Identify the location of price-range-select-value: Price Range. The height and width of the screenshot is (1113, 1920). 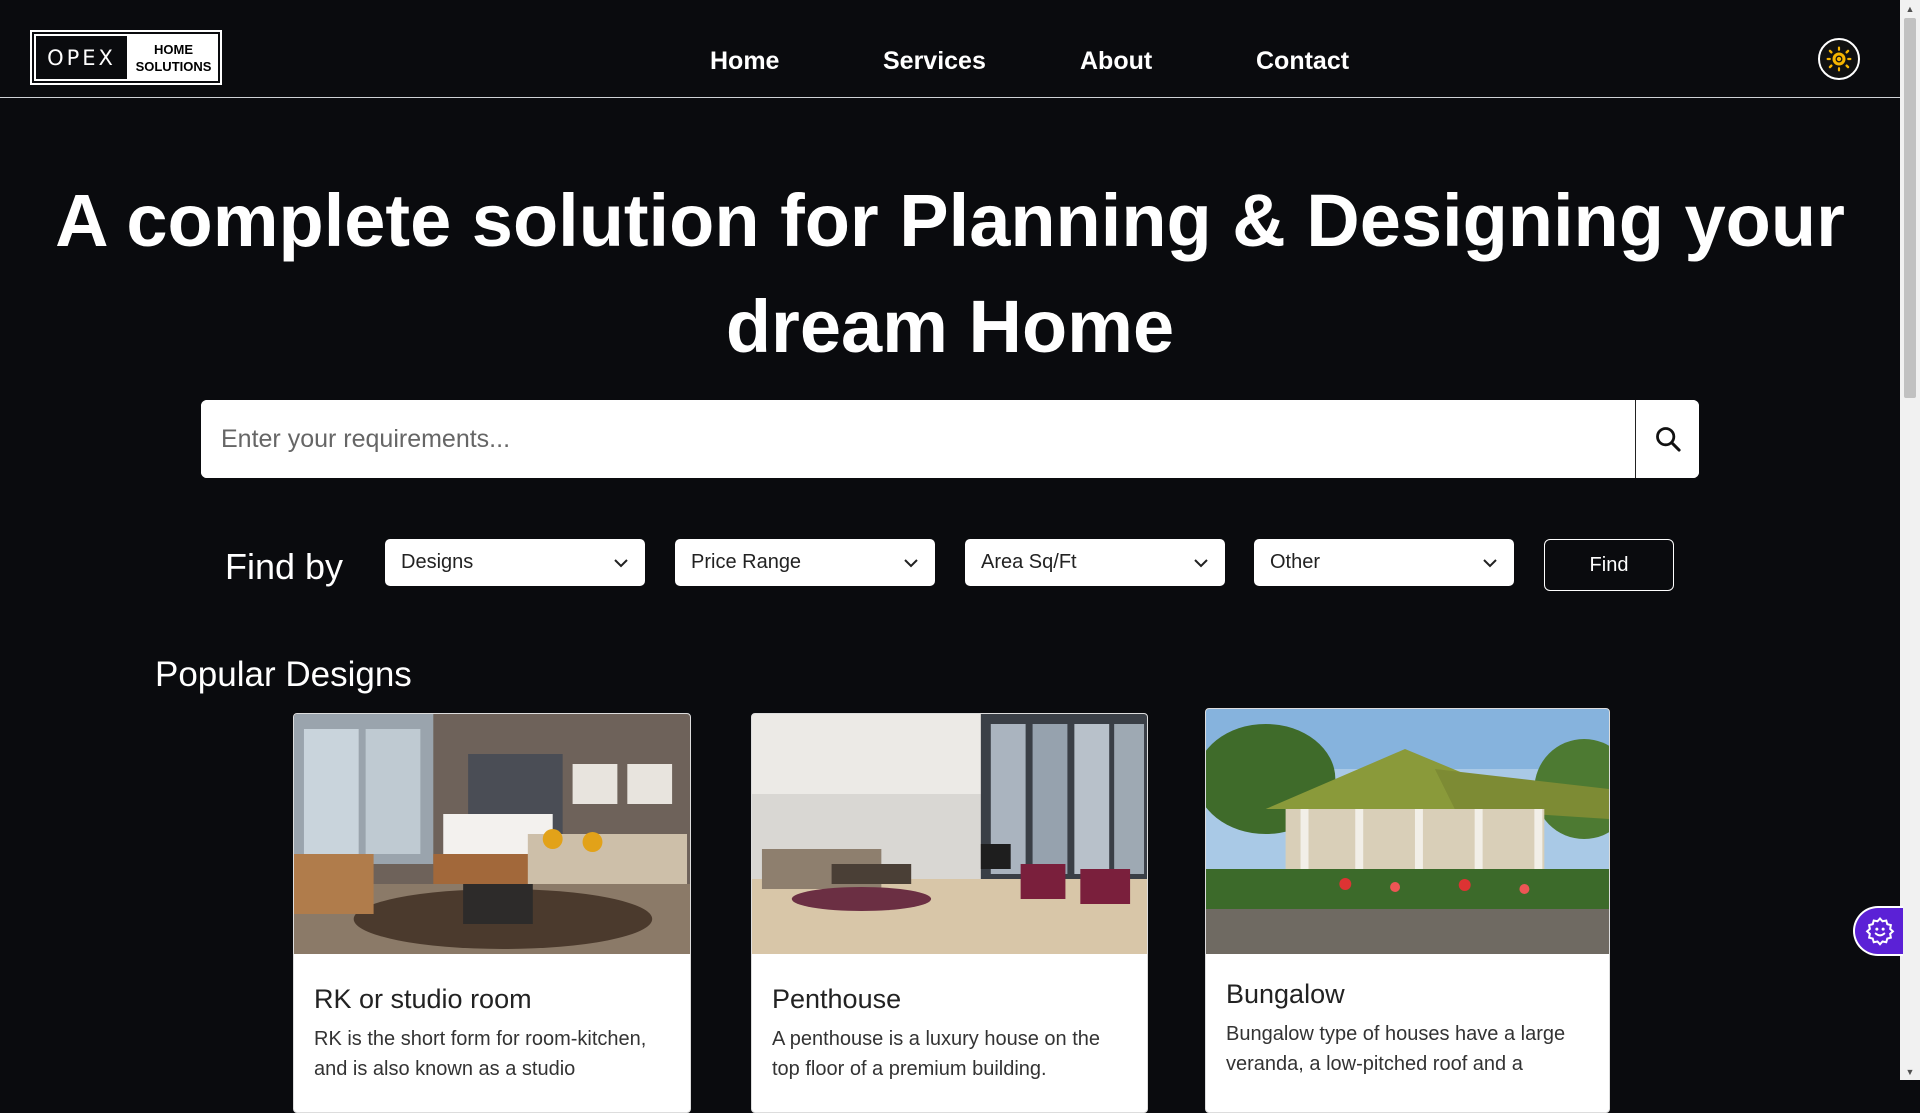
(746, 562).